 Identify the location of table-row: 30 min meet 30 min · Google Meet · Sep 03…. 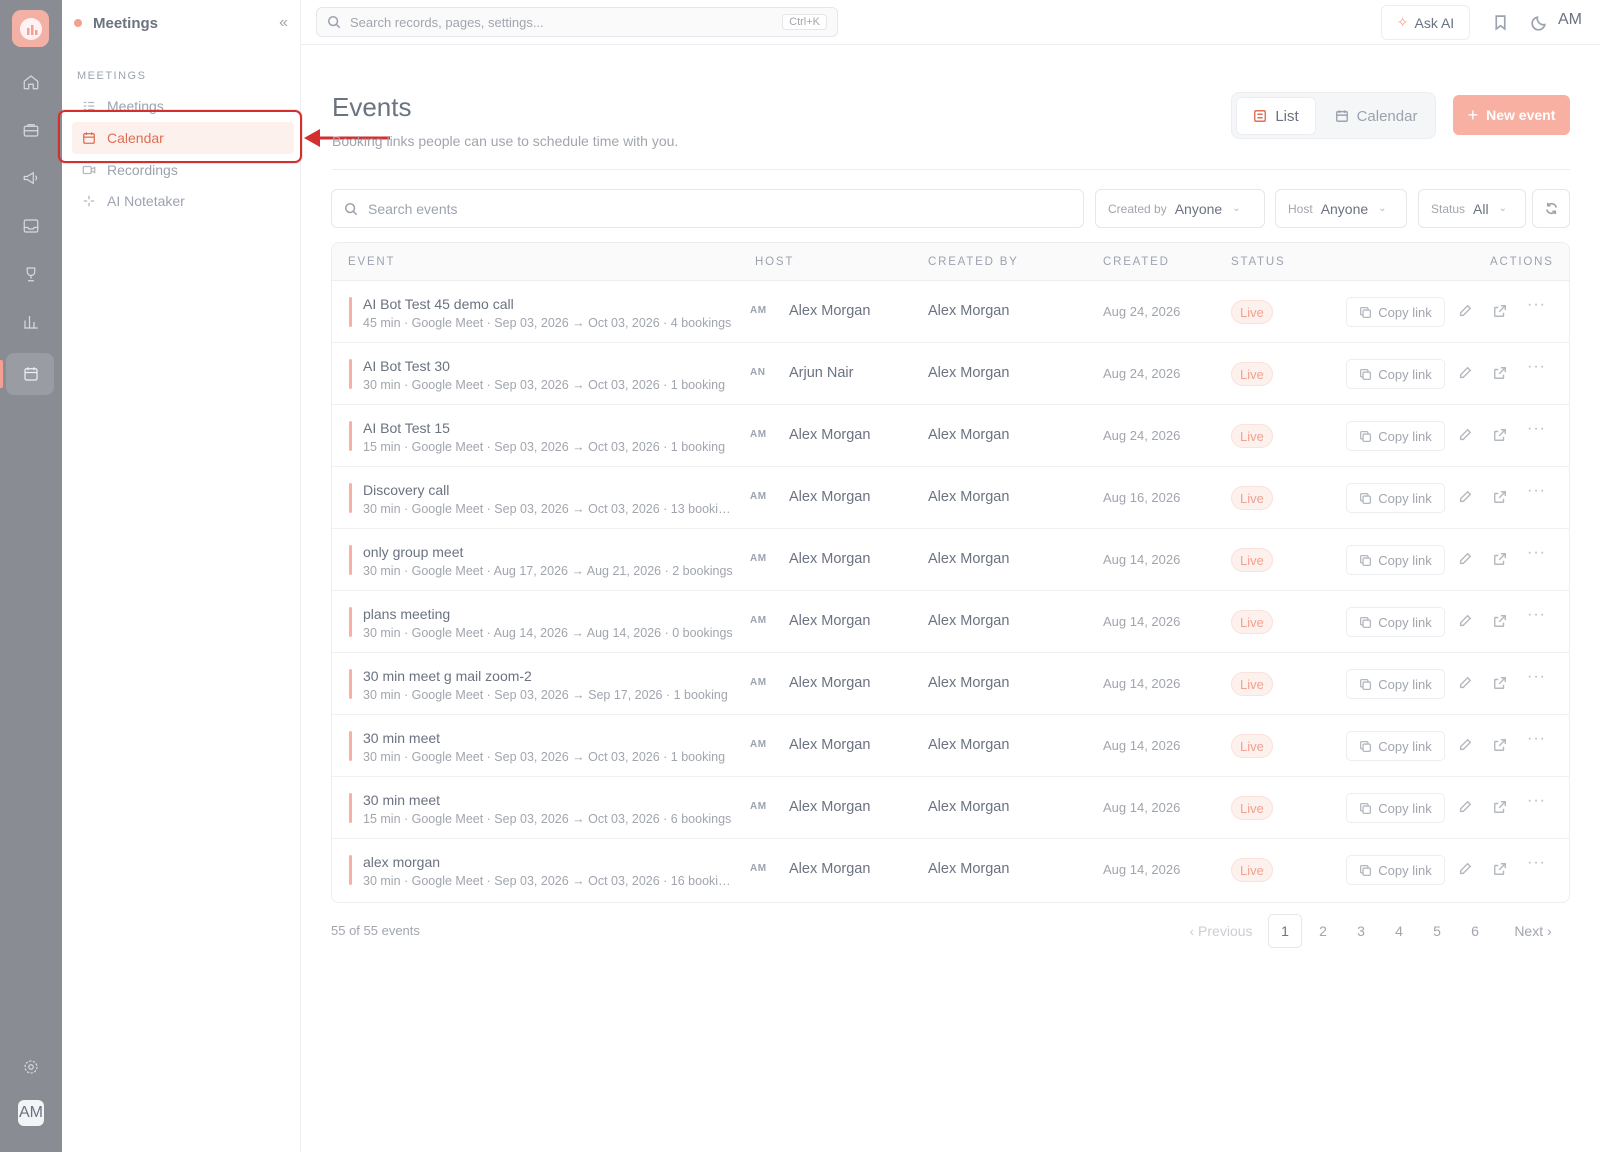
(950, 746).